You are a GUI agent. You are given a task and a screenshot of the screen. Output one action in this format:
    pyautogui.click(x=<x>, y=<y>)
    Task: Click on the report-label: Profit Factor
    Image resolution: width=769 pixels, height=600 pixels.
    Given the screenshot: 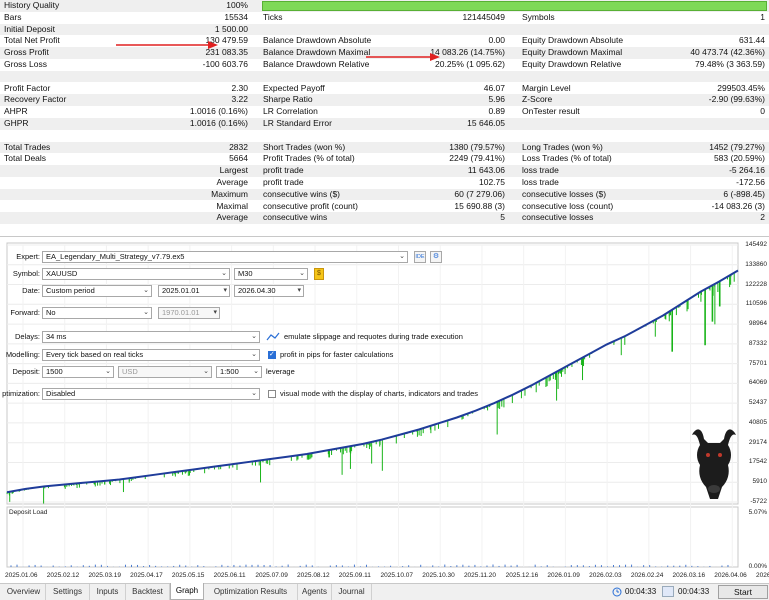 What is the action you would take?
    pyautogui.click(x=27, y=87)
    